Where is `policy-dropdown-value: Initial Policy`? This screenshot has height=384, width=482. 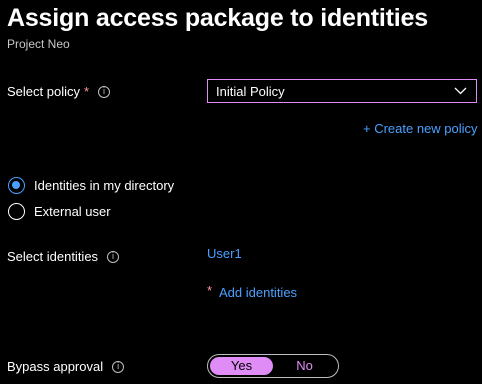 policy-dropdown-value: Initial Policy is located at coordinates (250, 91).